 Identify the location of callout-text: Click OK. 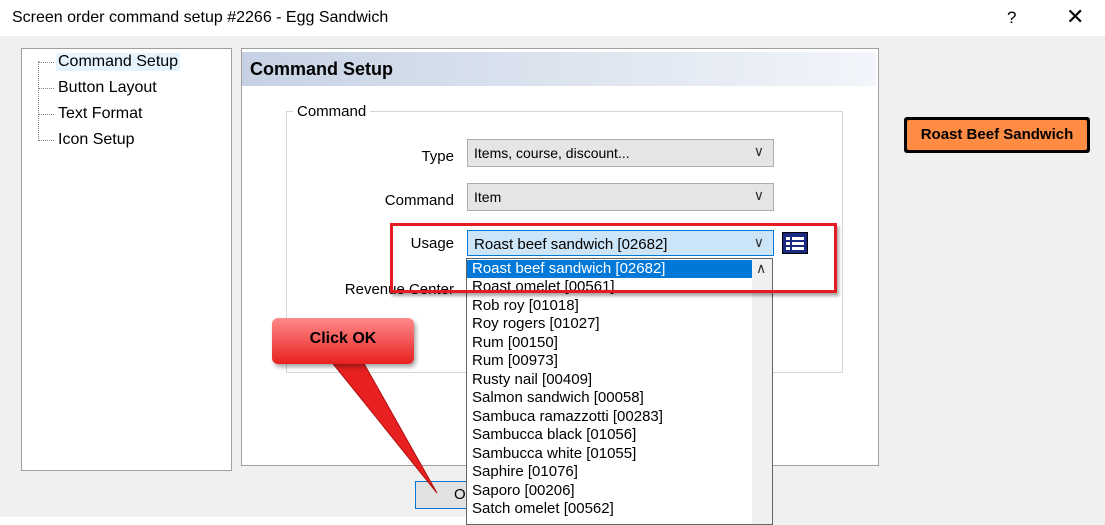
(343, 338).